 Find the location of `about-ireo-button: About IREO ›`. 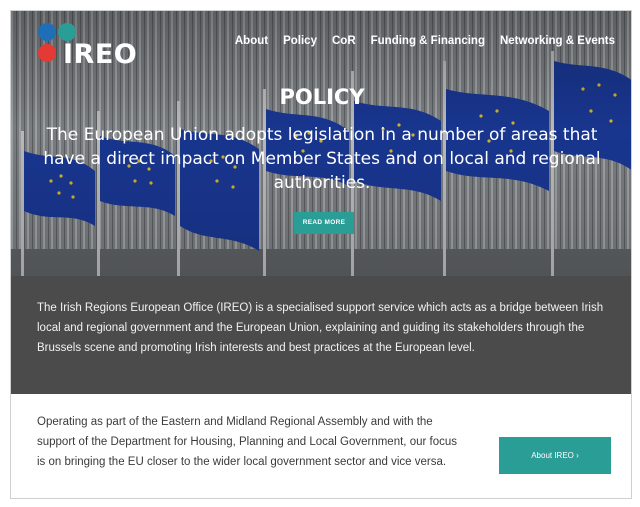

about-ireo-button: About IREO › is located at coordinates (555, 455).